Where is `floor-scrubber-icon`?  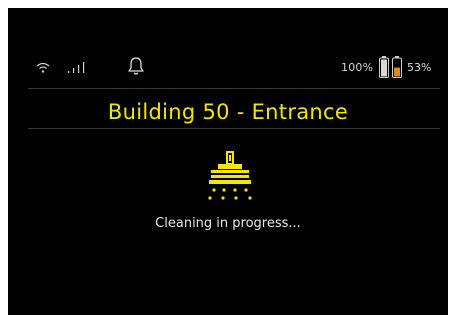 floor-scrubber-icon is located at coordinates (230, 175).